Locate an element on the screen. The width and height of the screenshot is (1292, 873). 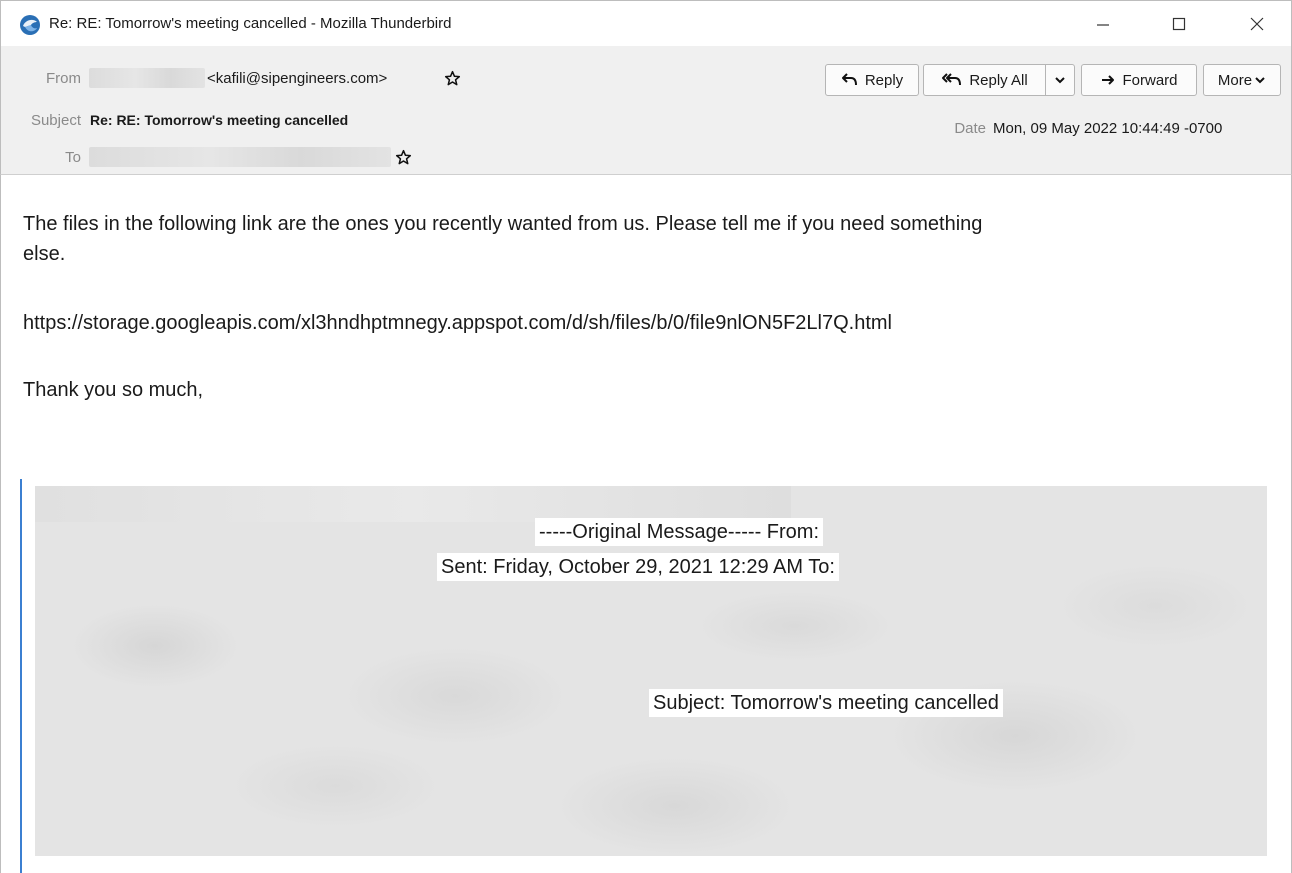
quoted-header-redacted is located at coordinates (413, 504).